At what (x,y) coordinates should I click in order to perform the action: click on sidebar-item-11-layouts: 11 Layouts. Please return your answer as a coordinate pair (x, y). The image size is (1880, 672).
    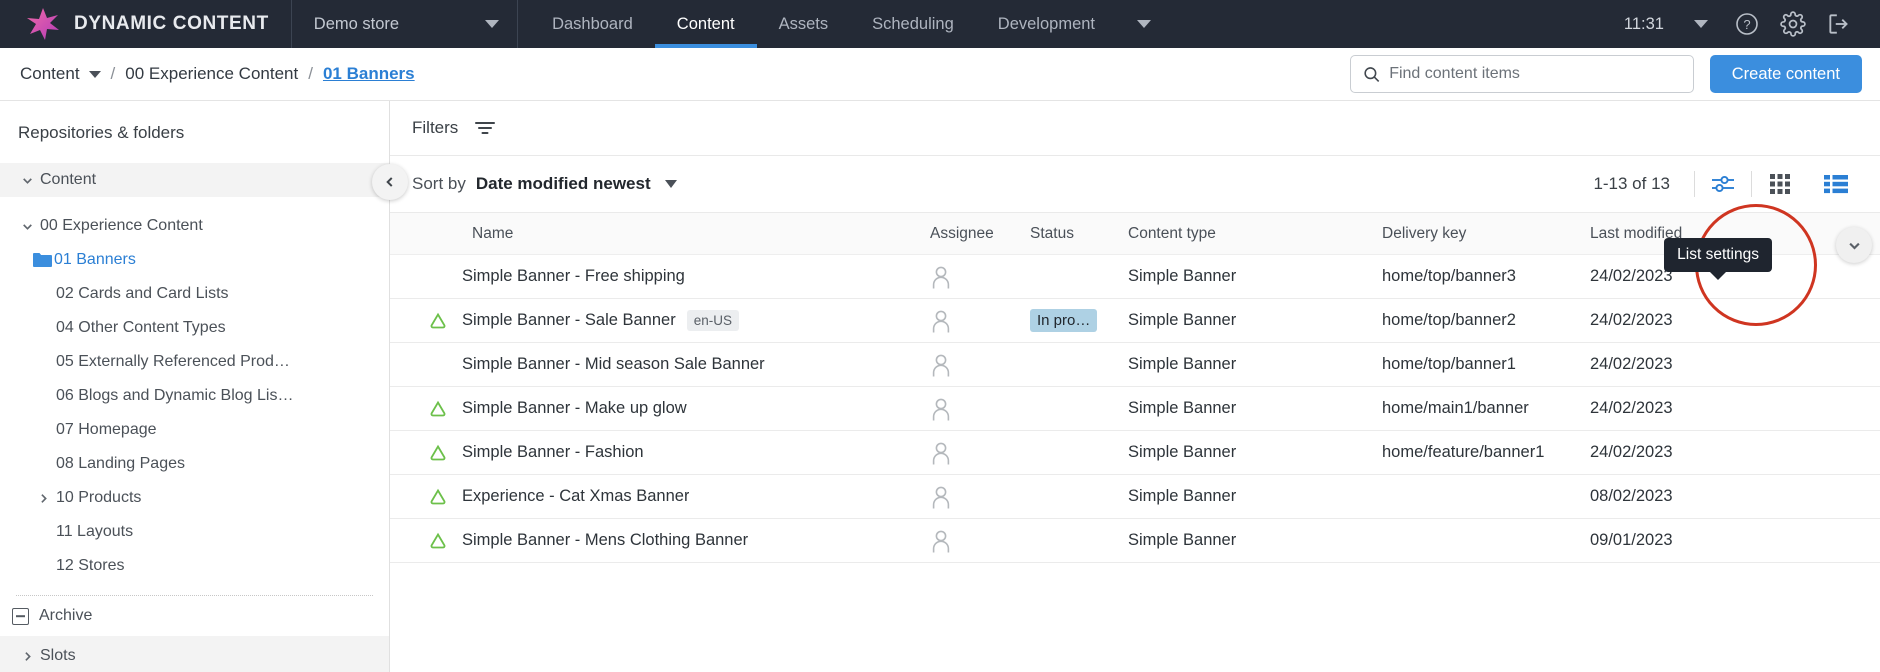
    Looking at the image, I should click on (194, 532).